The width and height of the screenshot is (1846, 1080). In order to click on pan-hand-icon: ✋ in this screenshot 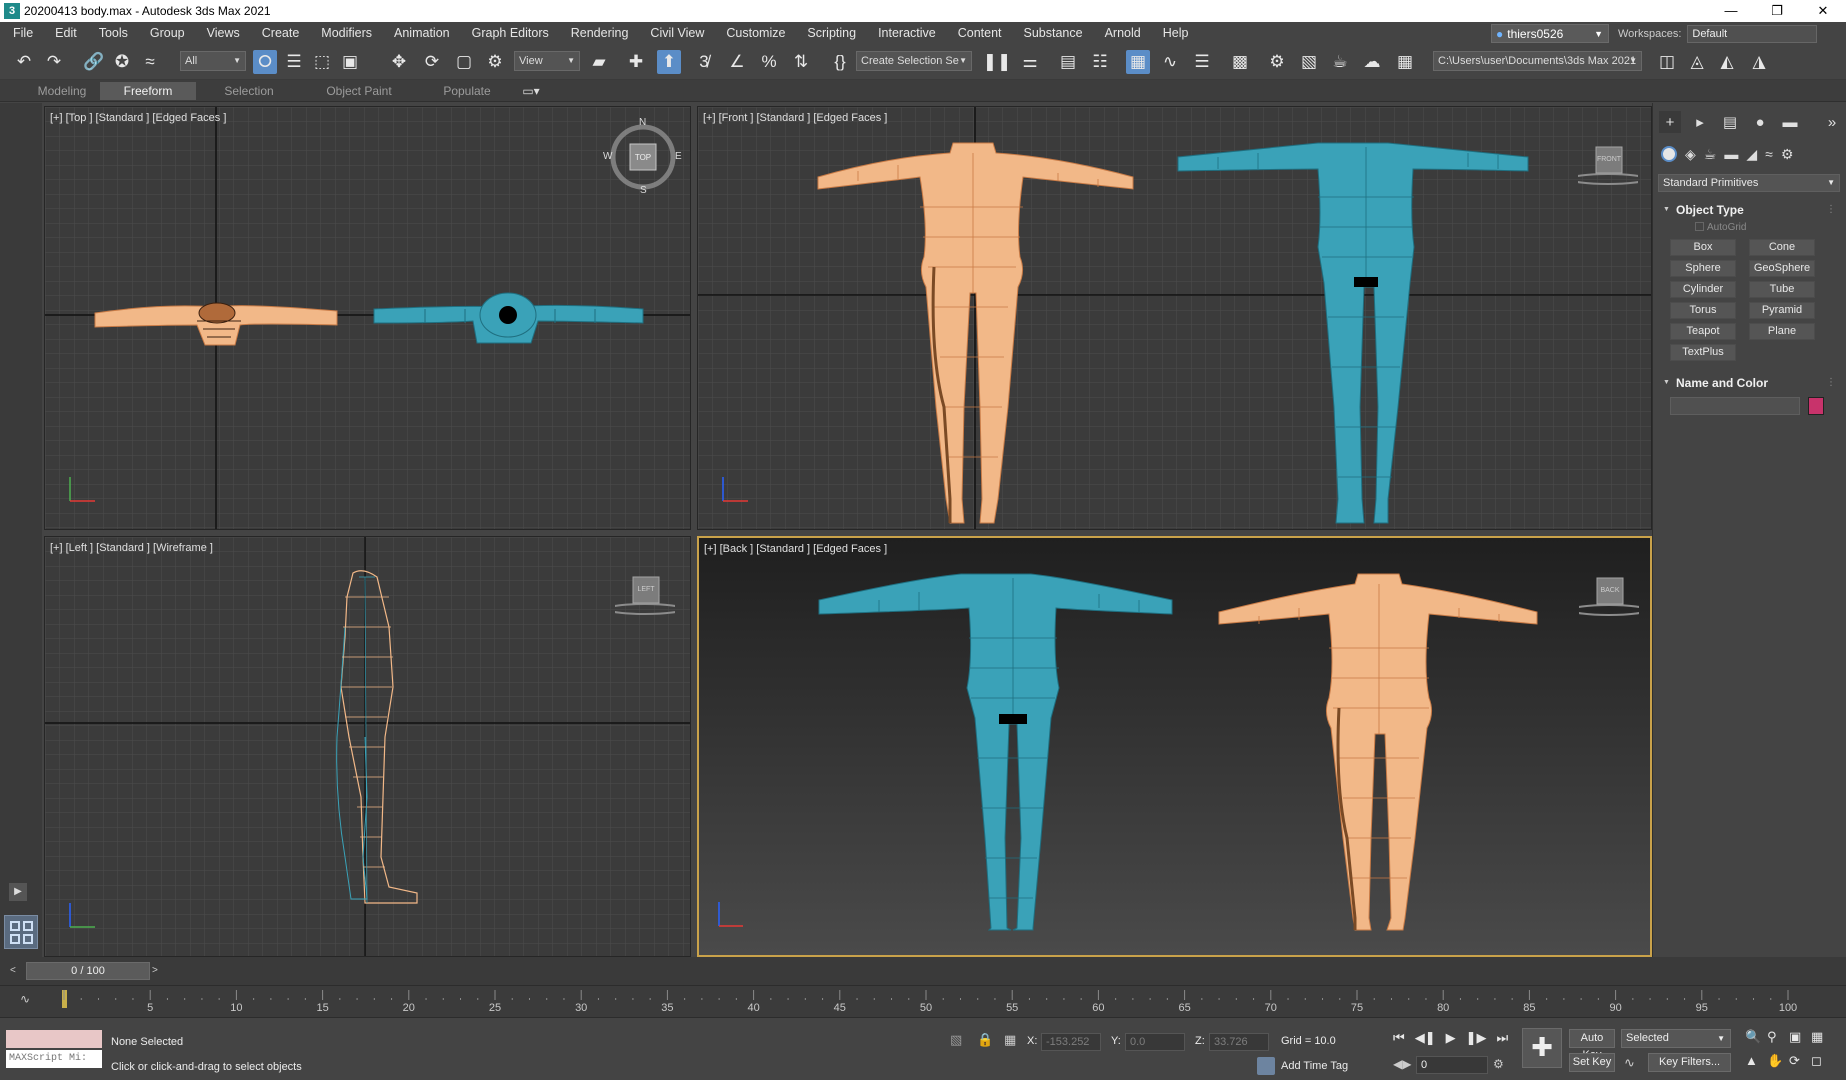, I will do `click(1778, 1061)`.